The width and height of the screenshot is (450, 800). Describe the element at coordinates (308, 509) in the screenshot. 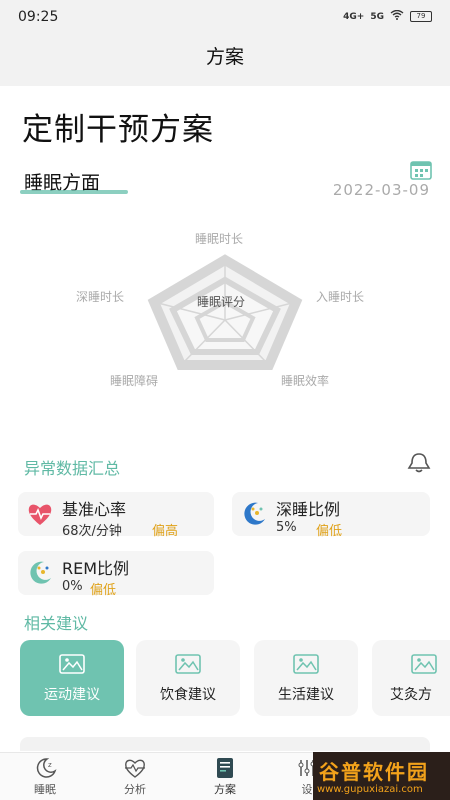

I see `metric-name: 深睡比例` at that location.